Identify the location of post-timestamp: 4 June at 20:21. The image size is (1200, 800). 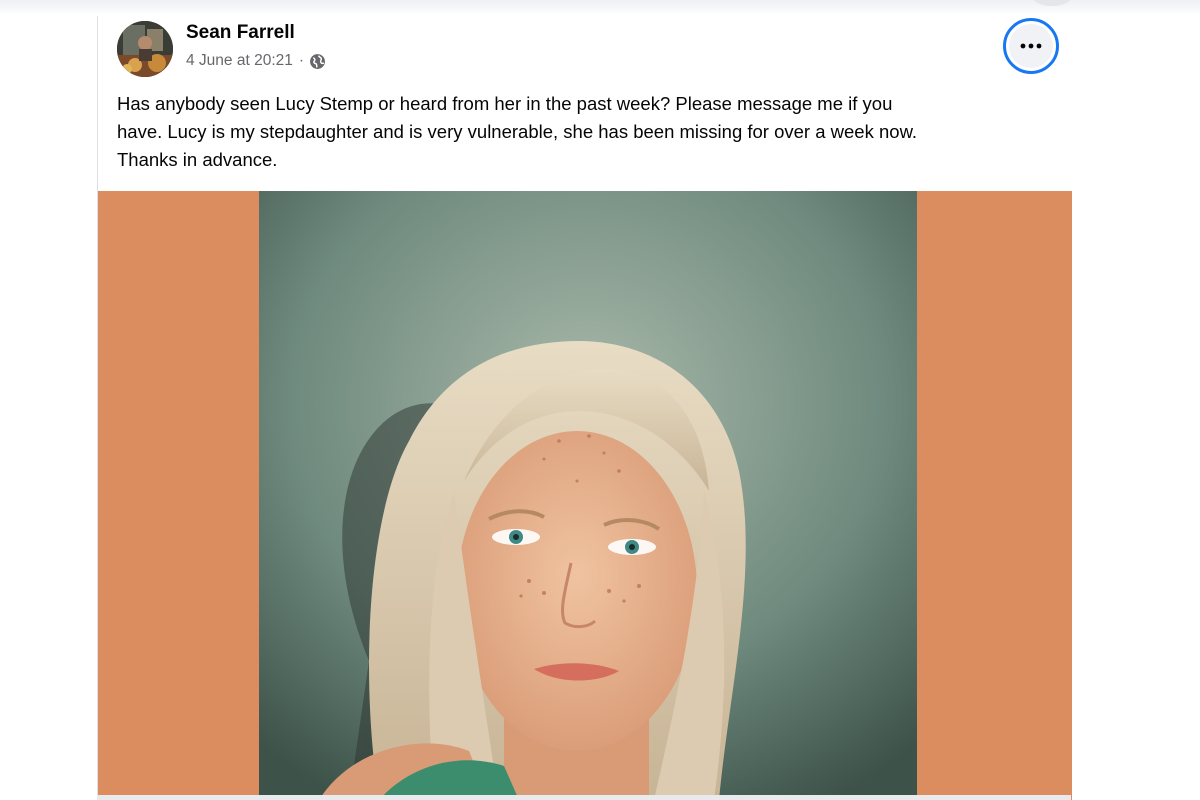
(239, 61).